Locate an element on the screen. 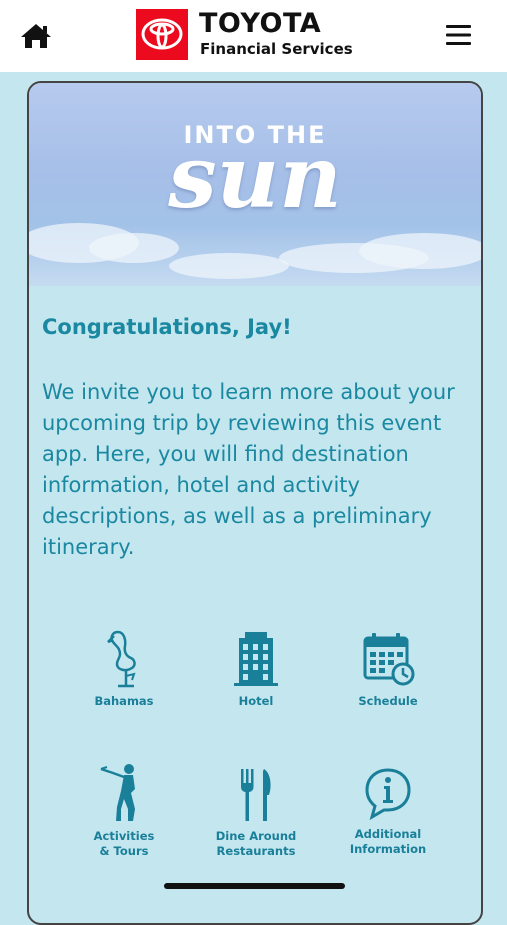 The height and width of the screenshot is (925, 507). tile-schedule: Schedule is located at coordinates (388, 668).